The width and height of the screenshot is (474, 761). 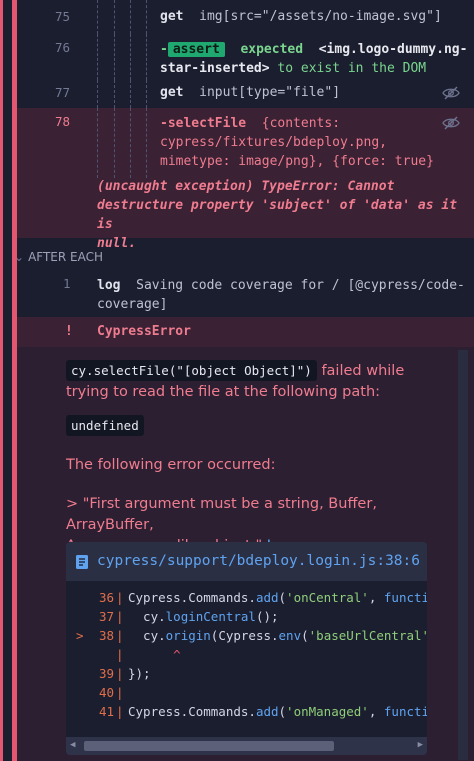 What do you see at coordinates (106, 692) in the screenshot?
I see `code-line-number: 40` at bounding box center [106, 692].